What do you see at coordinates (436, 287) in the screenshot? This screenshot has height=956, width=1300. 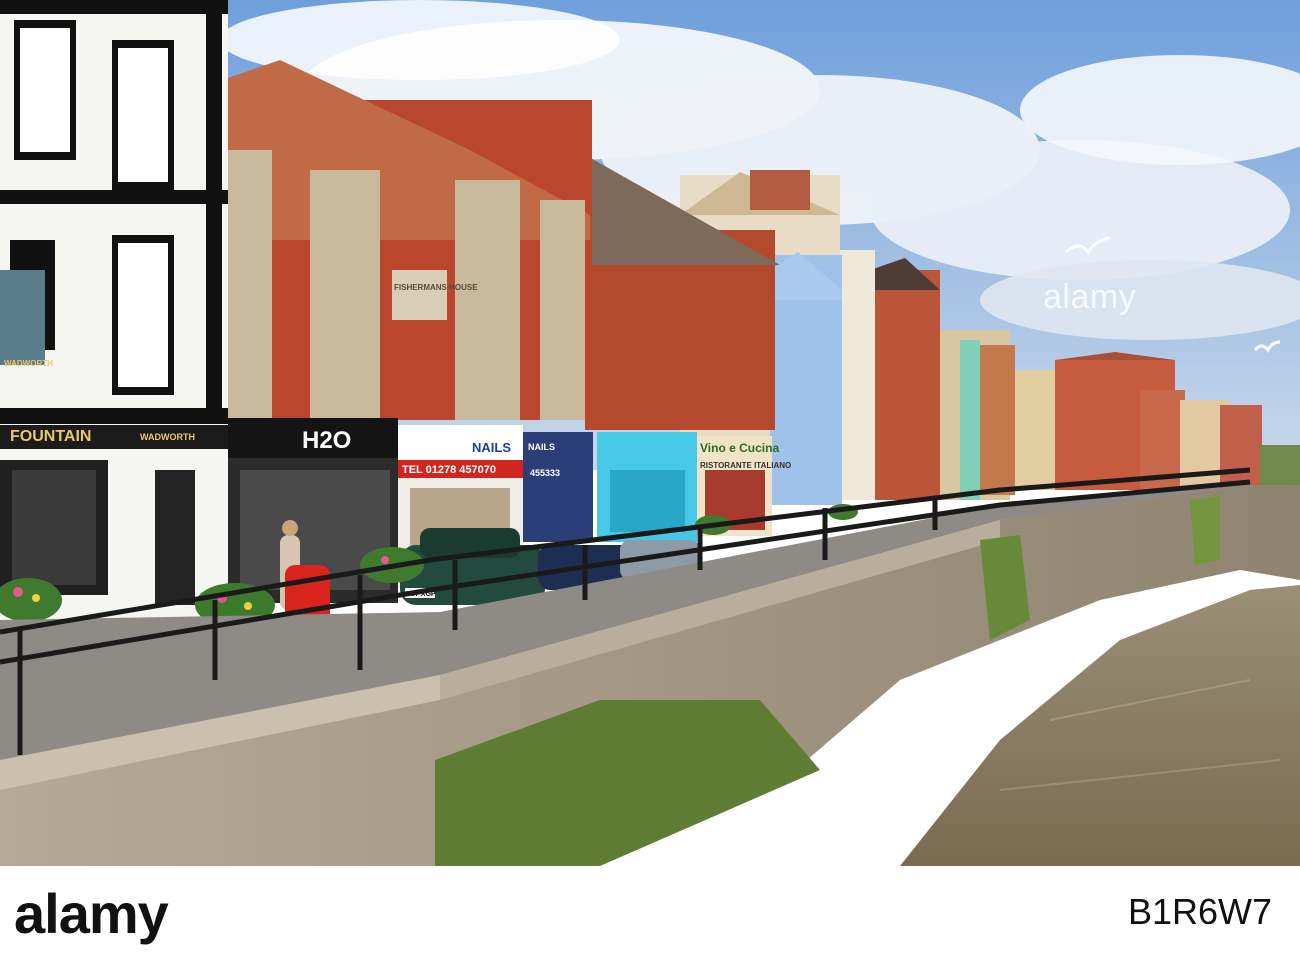 I see `building-plaque: FISHERMANS HOUSE` at bounding box center [436, 287].